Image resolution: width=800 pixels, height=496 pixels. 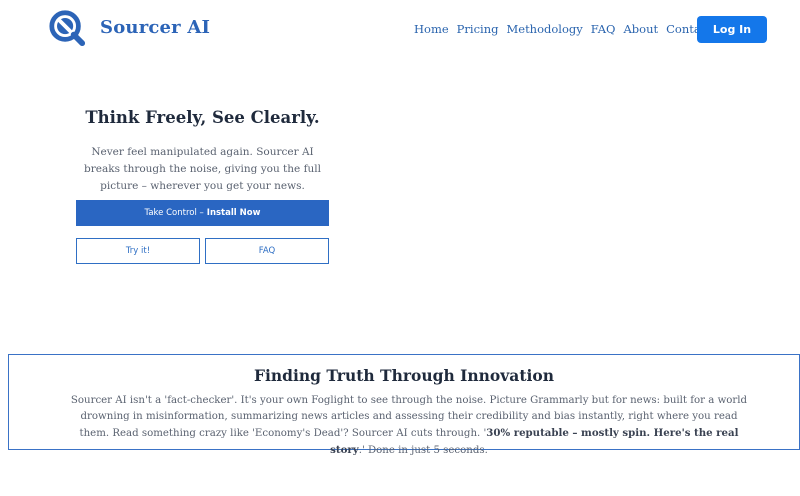 I want to click on install-button: Take Control – Install Now, so click(x=202, y=213).